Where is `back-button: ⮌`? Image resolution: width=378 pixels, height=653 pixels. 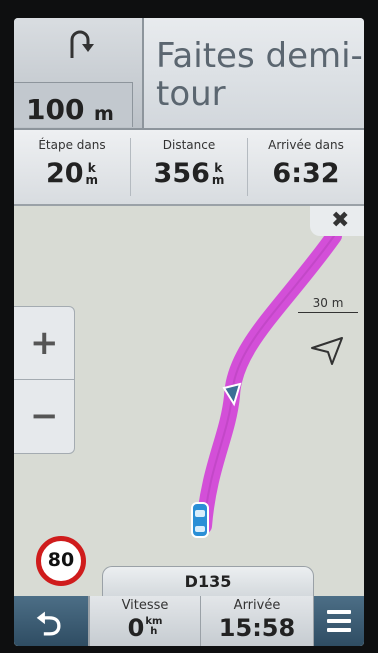
back-button: ⮌ is located at coordinates (52, 621).